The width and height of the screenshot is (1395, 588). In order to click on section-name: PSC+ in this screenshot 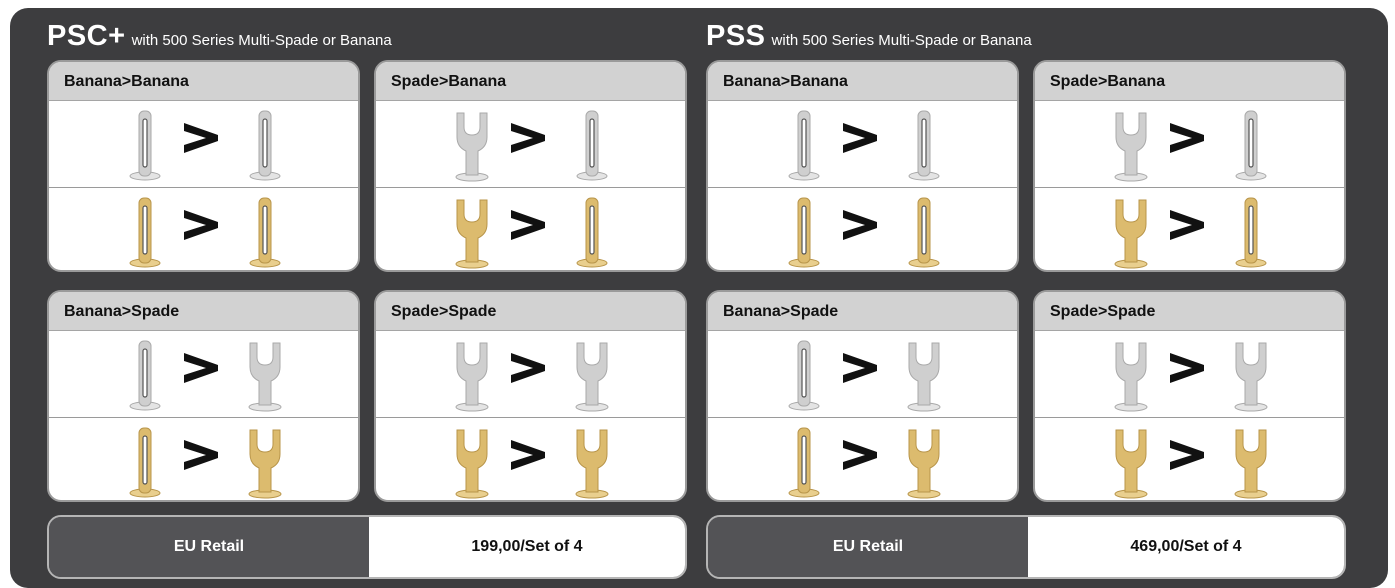, I will do `click(86, 36)`.